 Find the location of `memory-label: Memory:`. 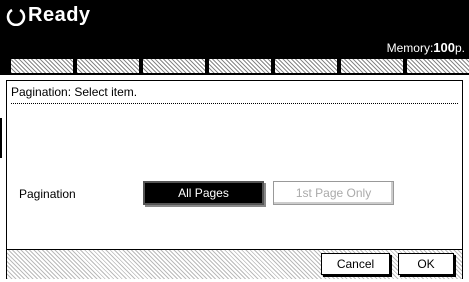

memory-label: Memory: is located at coordinates (410, 48).